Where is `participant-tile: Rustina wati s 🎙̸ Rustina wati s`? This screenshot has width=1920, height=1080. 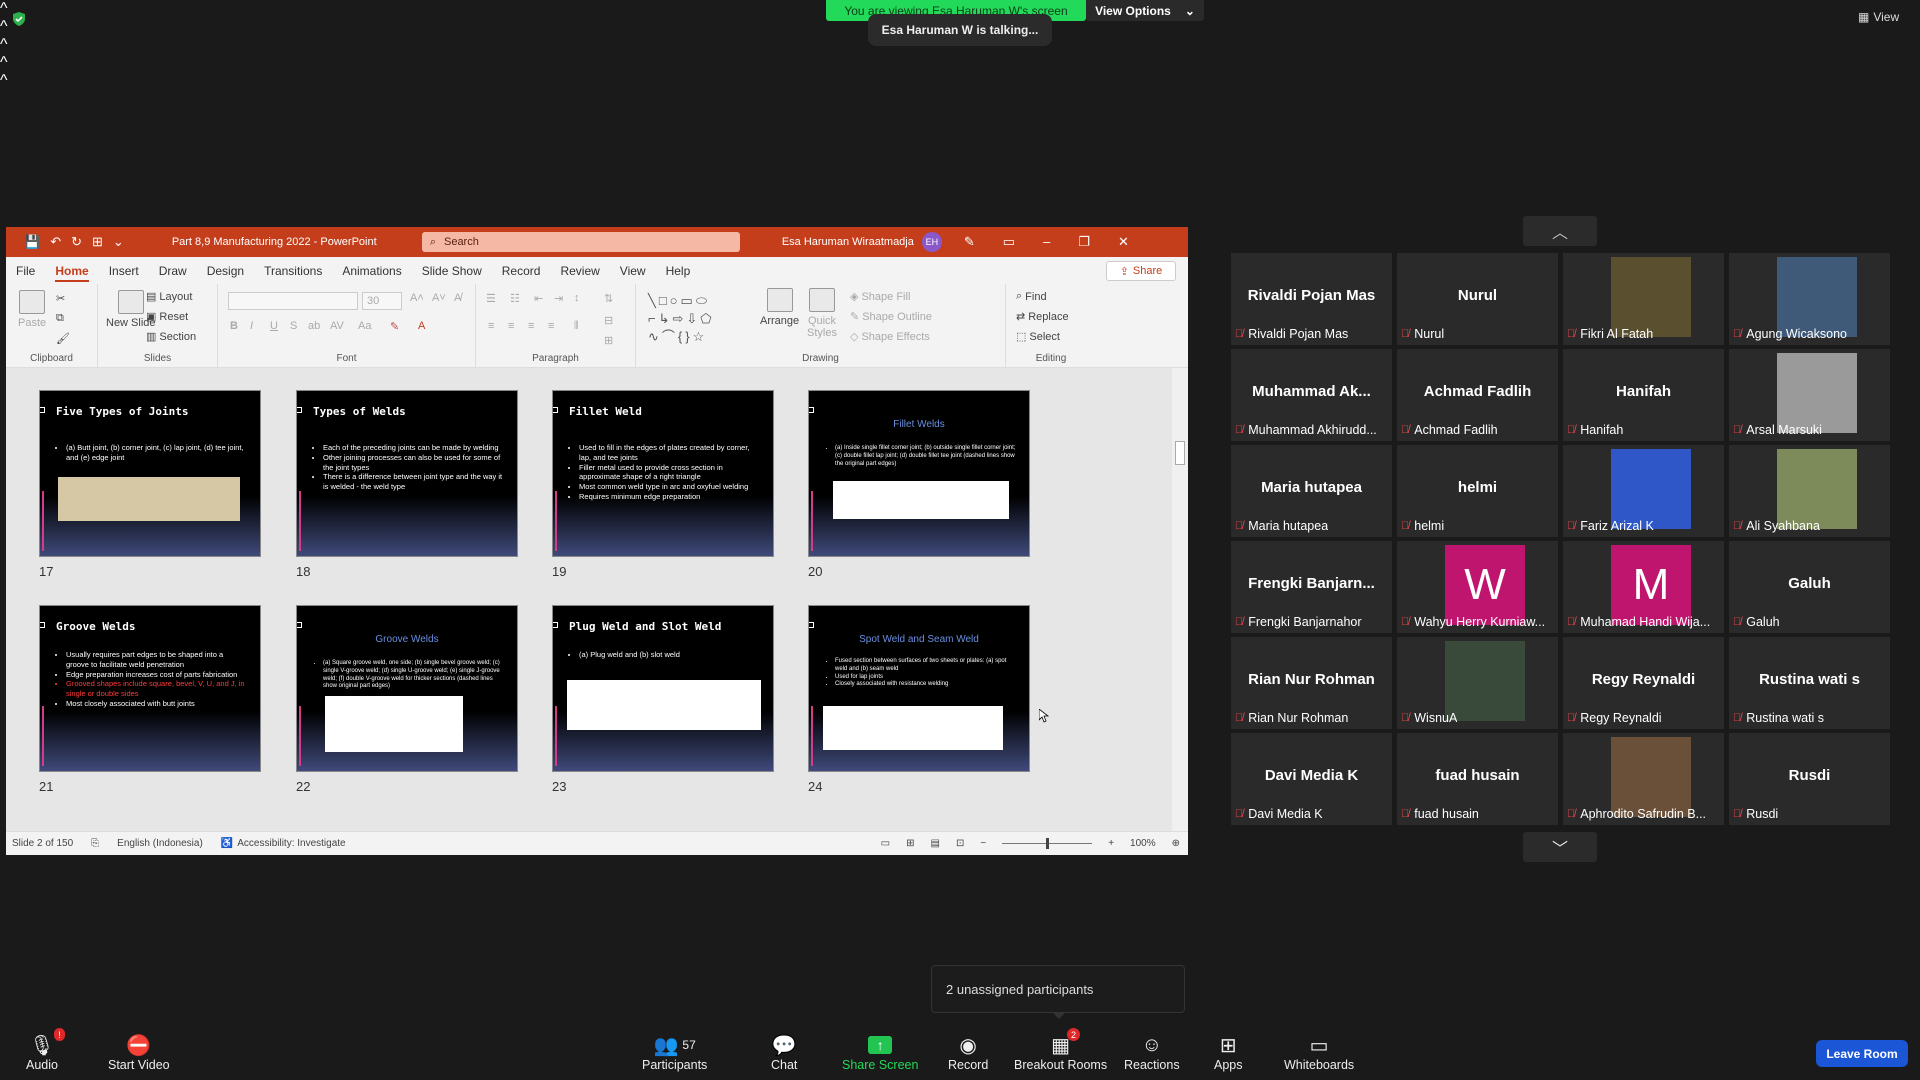
participant-tile: Rustina wati s 🎙̸ Rustina wati s is located at coordinates (1809, 683).